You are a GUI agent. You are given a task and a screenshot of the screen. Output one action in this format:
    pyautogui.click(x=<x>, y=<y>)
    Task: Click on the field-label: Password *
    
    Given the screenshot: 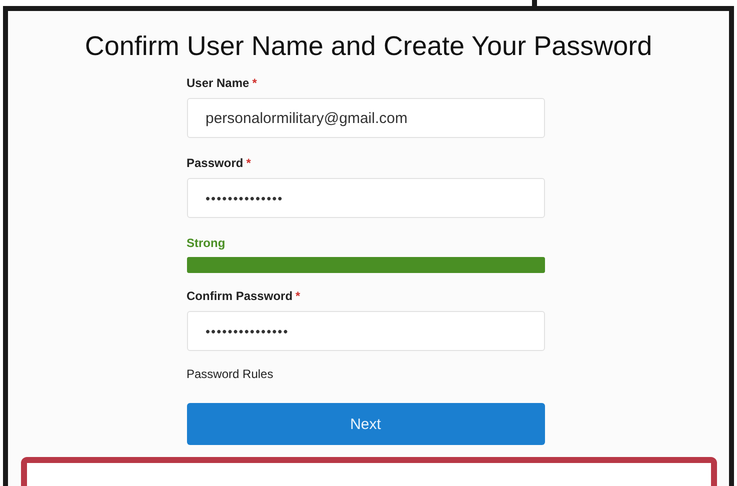 What is the action you would take?
    pyautogui.click(x=219, y=163)
    